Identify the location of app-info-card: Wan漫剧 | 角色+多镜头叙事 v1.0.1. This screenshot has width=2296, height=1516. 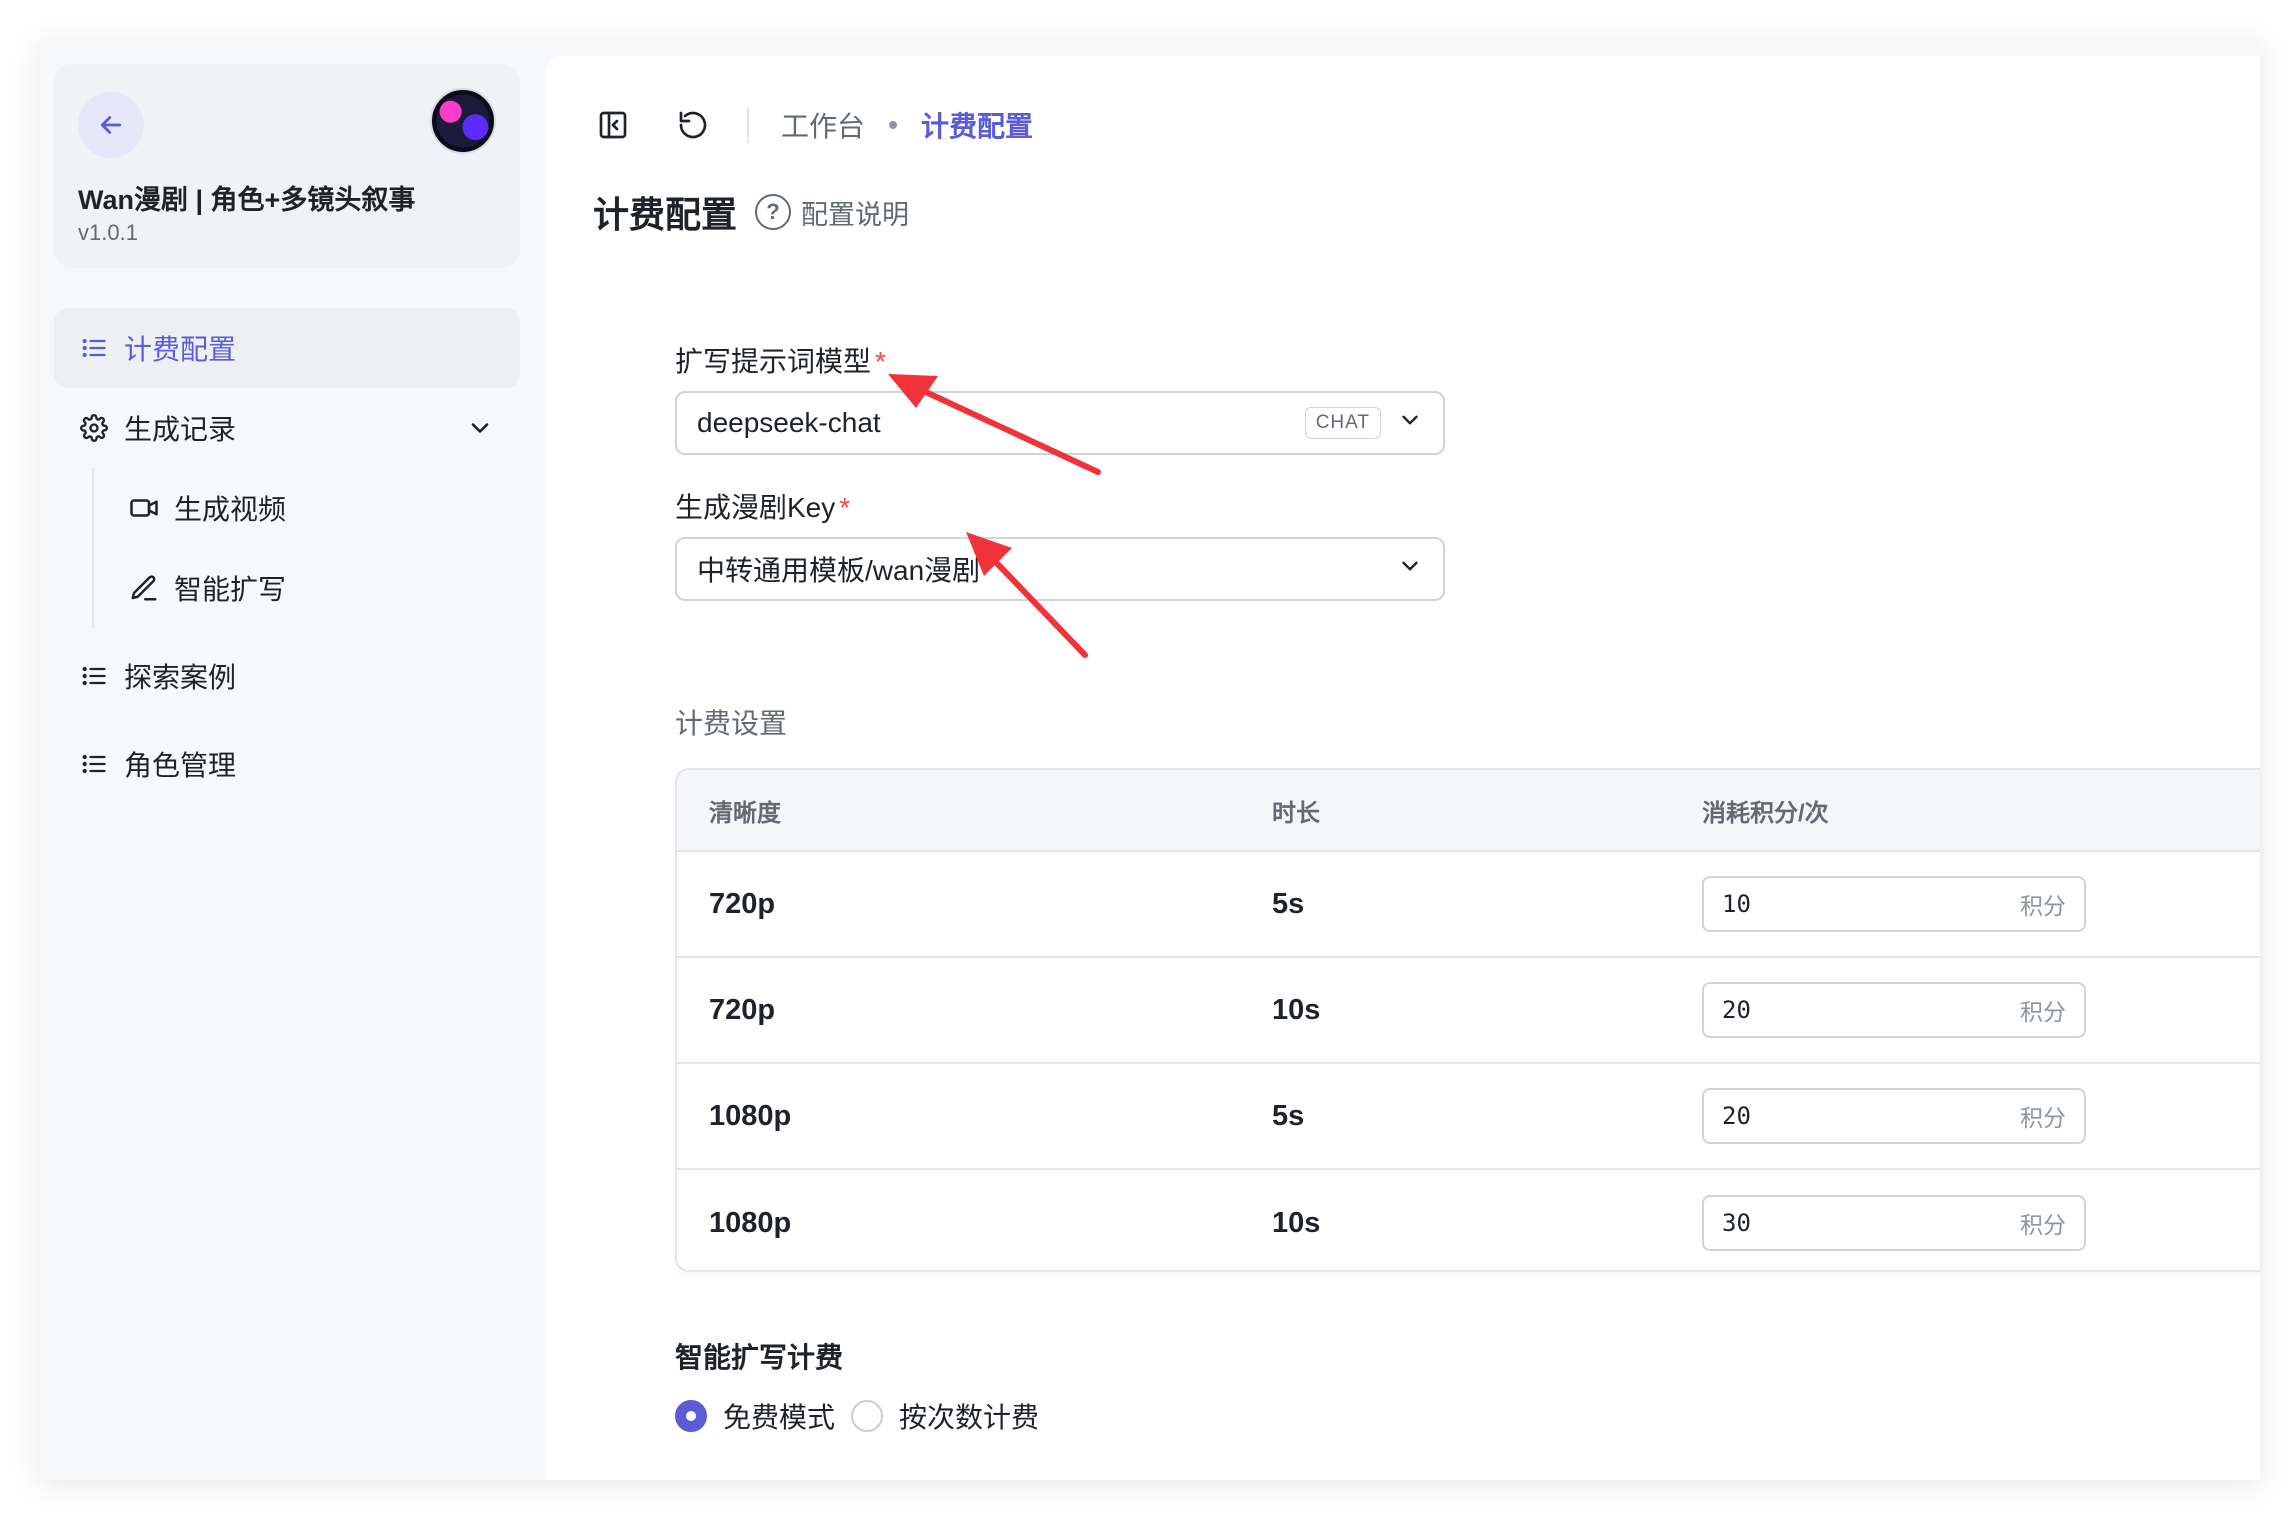
(287, 166).